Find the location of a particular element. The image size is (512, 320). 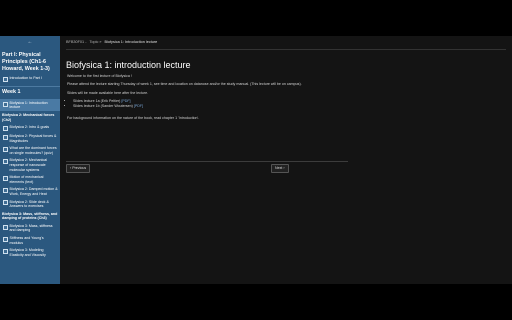

slides-link-1a: Slides lecture 1a (Erik Peltier) is located at coordinates (96, 101).